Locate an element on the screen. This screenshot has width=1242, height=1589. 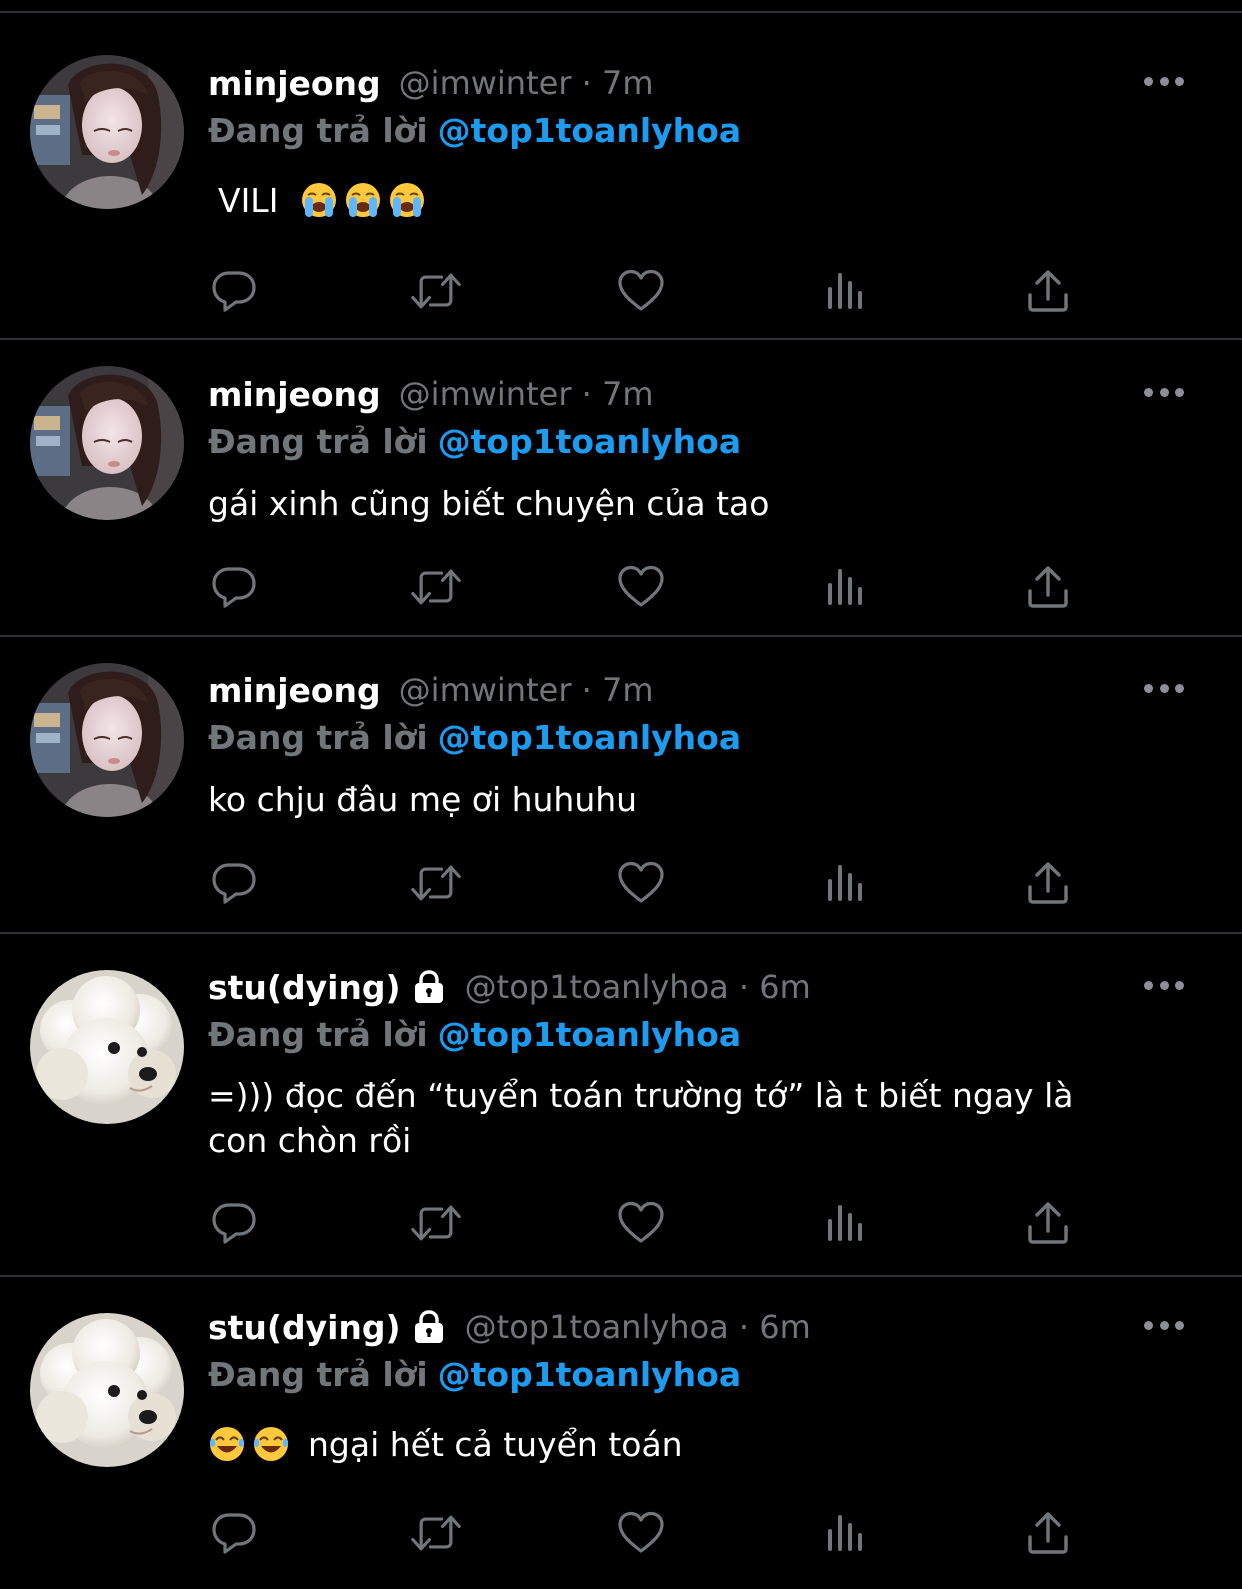
tweet-text: ko chju đâu mẹ ơi huhuhu is located at coordinates (423, 799).